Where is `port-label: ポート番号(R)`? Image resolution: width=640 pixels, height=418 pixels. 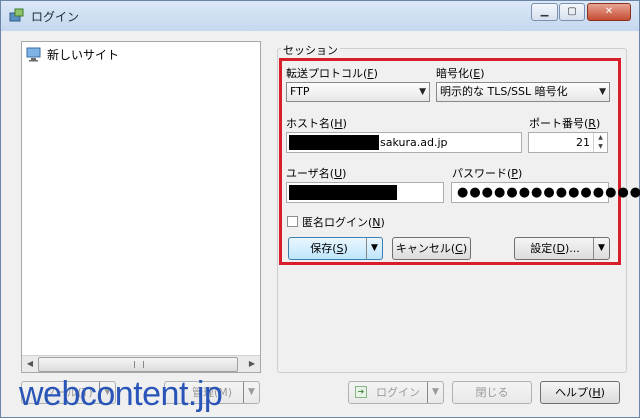
port-label: ポート番号(R) is located at coordinates (565, 123).